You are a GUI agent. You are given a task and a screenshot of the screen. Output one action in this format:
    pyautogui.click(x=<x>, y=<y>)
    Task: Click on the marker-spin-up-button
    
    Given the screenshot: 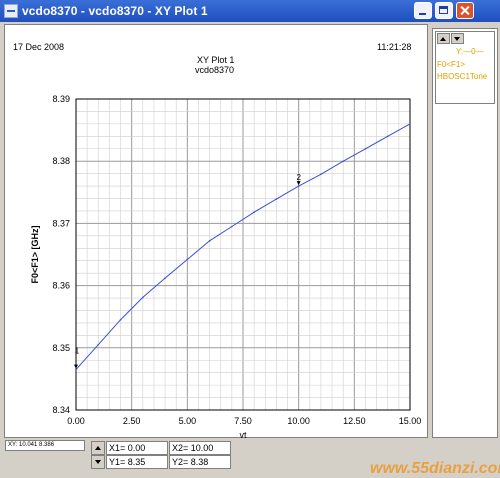 What is the action you would take?
    pyautogui.click(x=98, y=448)
    